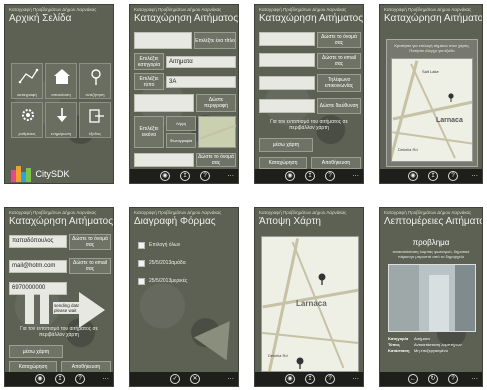 This screenshot has height=390, width=487. I want to click on tile-display: απεικόνιση, so click(61, 81).